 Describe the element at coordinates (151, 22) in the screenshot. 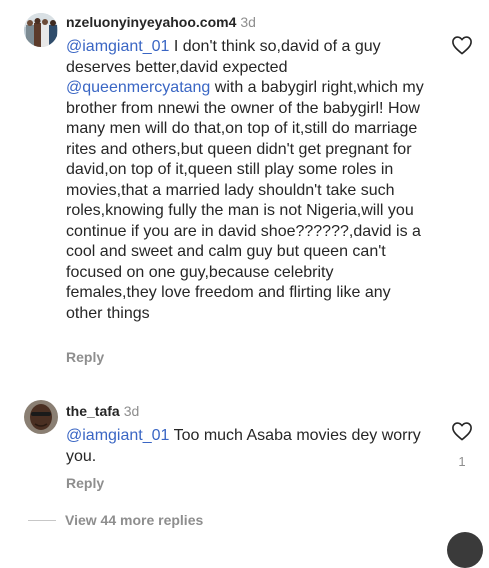

I see `username-text: nzeluonyinyeyahoo.com4` at that location.